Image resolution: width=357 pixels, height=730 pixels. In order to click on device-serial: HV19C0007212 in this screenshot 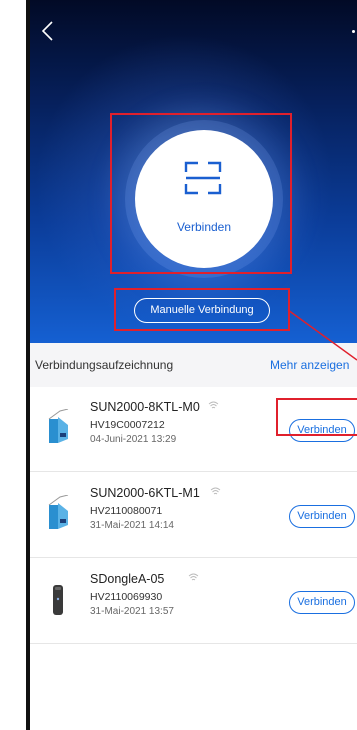, I will do `click(127, 425)`.